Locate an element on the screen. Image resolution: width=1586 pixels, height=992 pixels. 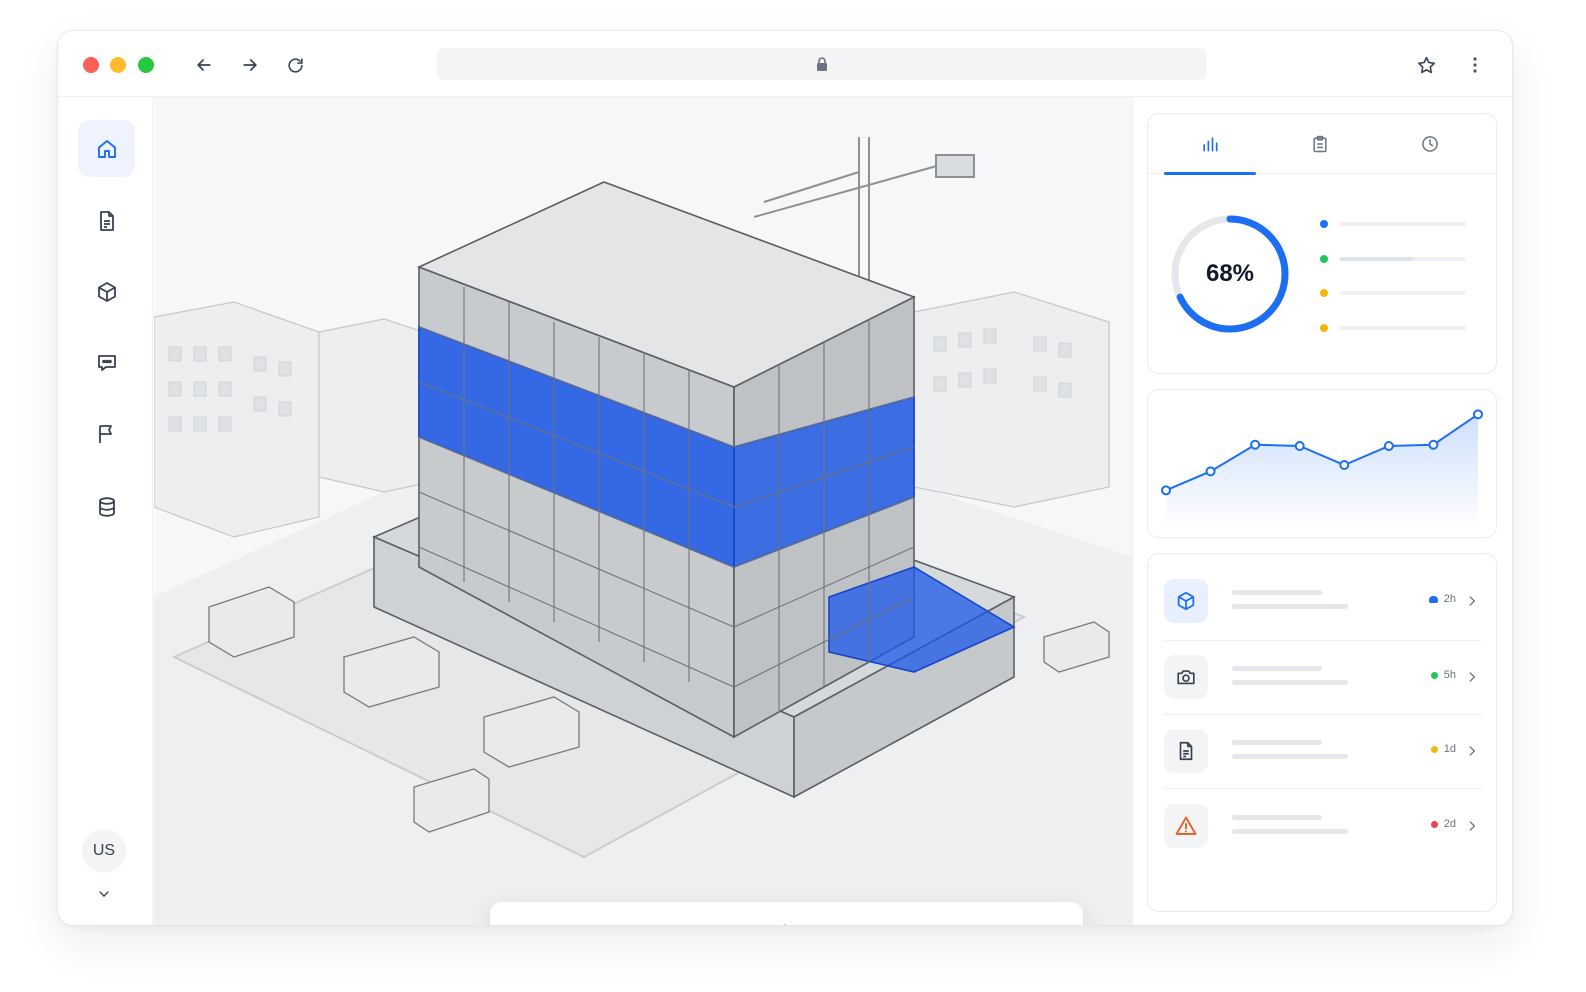
forward-button is located at coordinates (250, 65).